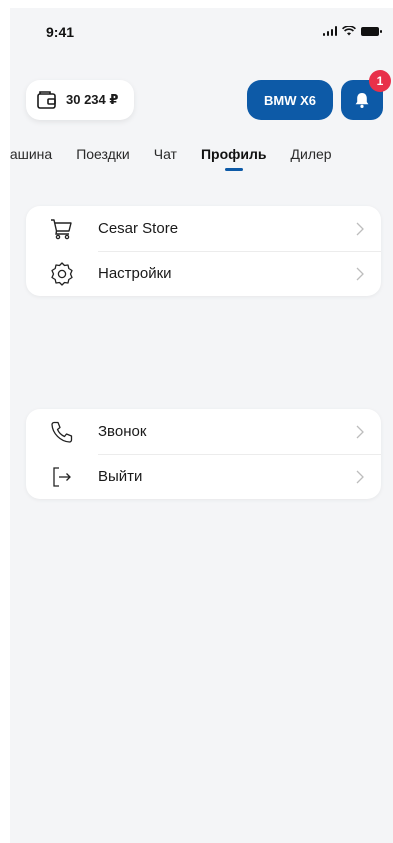 Image resolution: width=393 pixels, height=843 pixels. What do you see at coordinates (203, 431) in the screenshot?
I see `menu-item-call: Звонок` at bounding box center [203, 431].